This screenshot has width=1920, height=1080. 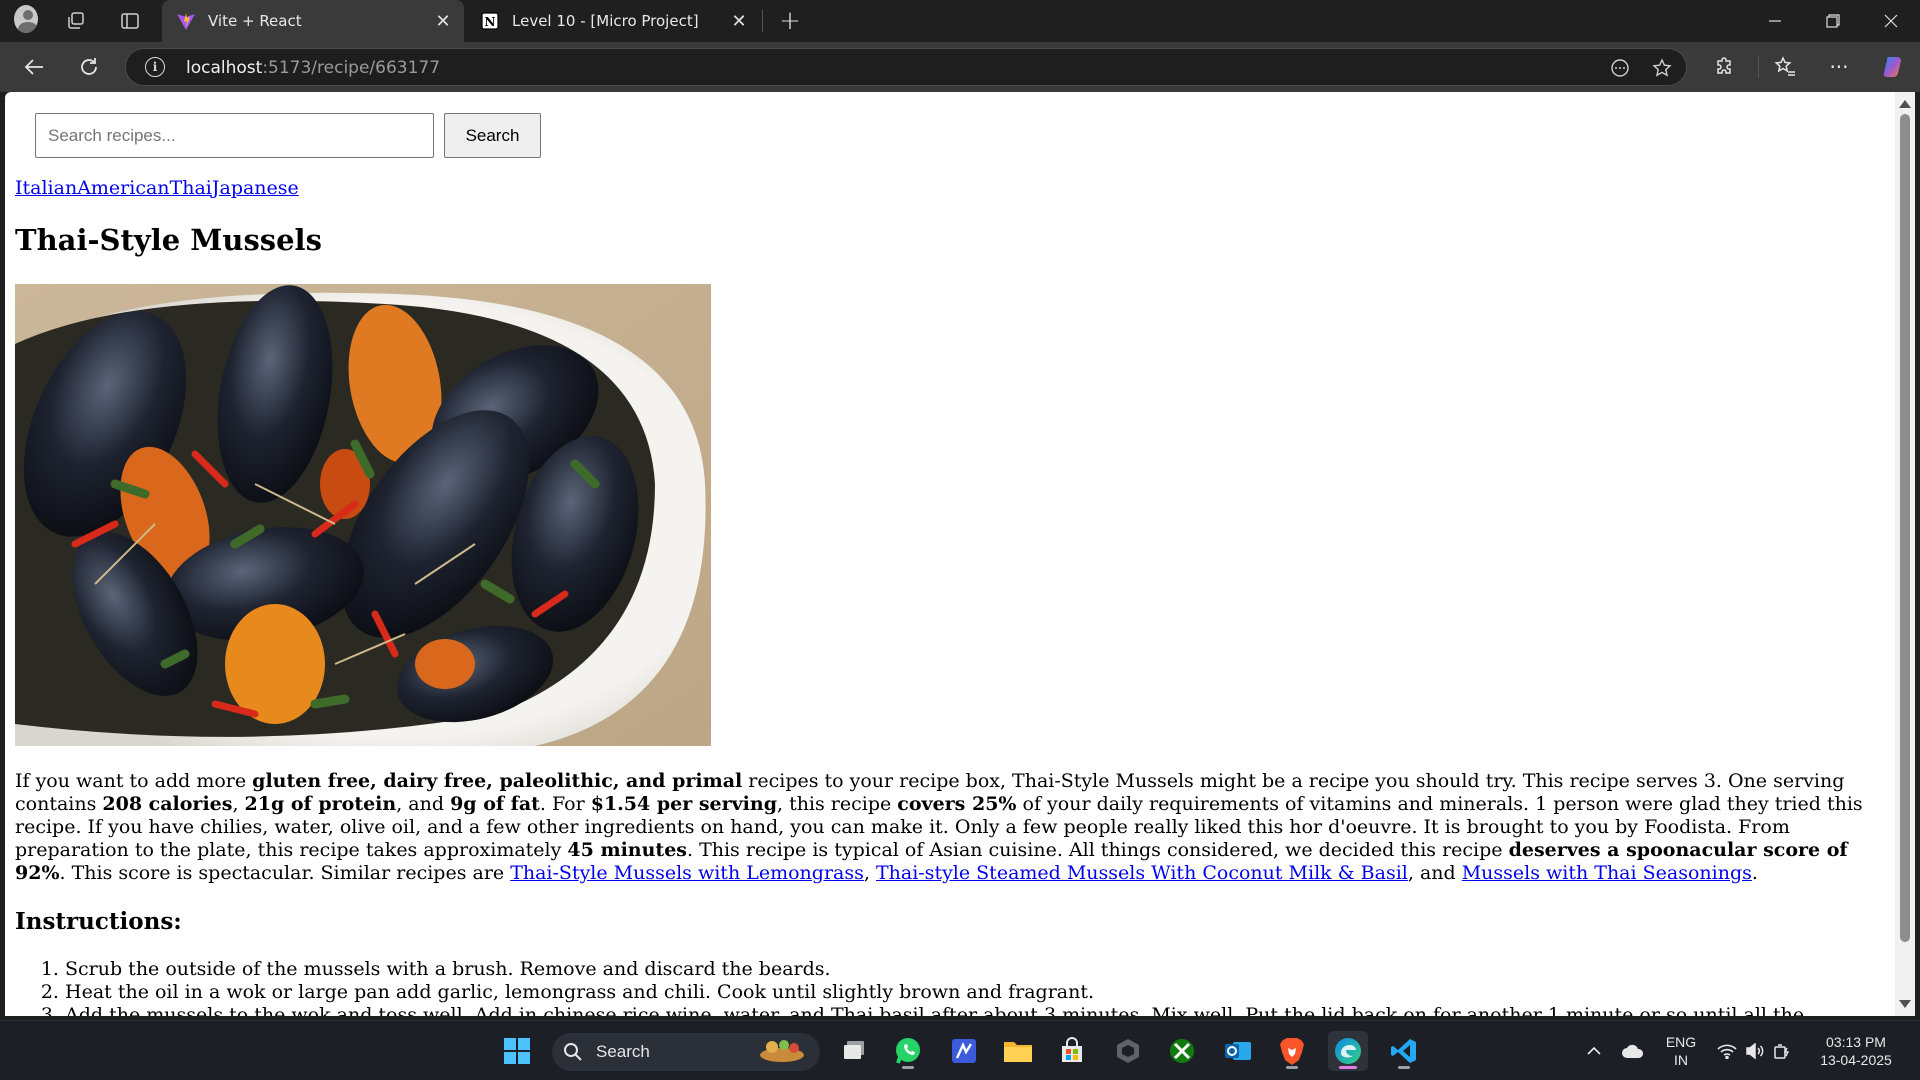 I want to click on favorites-list-icon, so click(x=1785, y=67).